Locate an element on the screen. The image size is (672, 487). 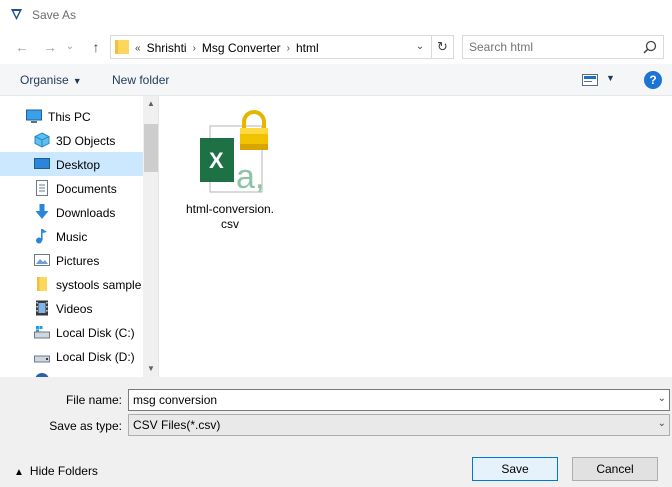
sidebar-item-local-disk-c: Local Disk (C:) is located at coordinates (71, 332).